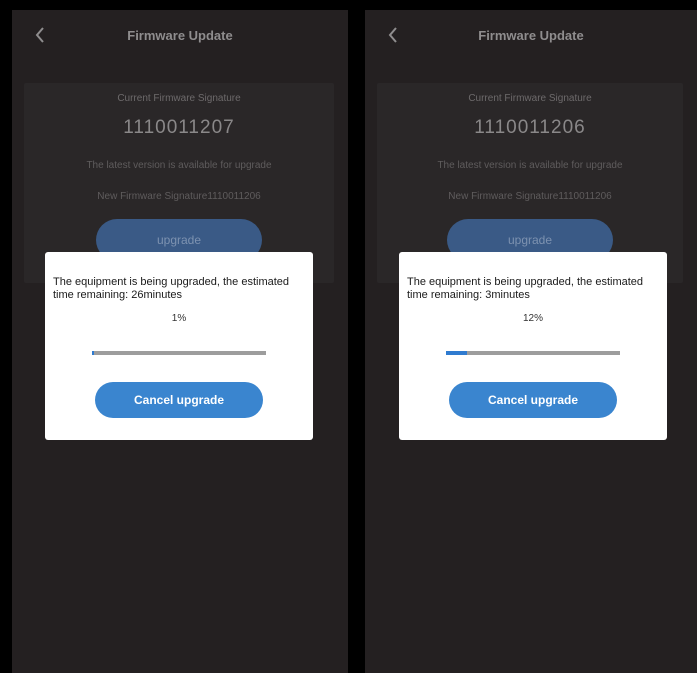 The height and width of the screenshot is (673, 697). I want to click on current-signature-value: 1110011206, so click(530, 127).